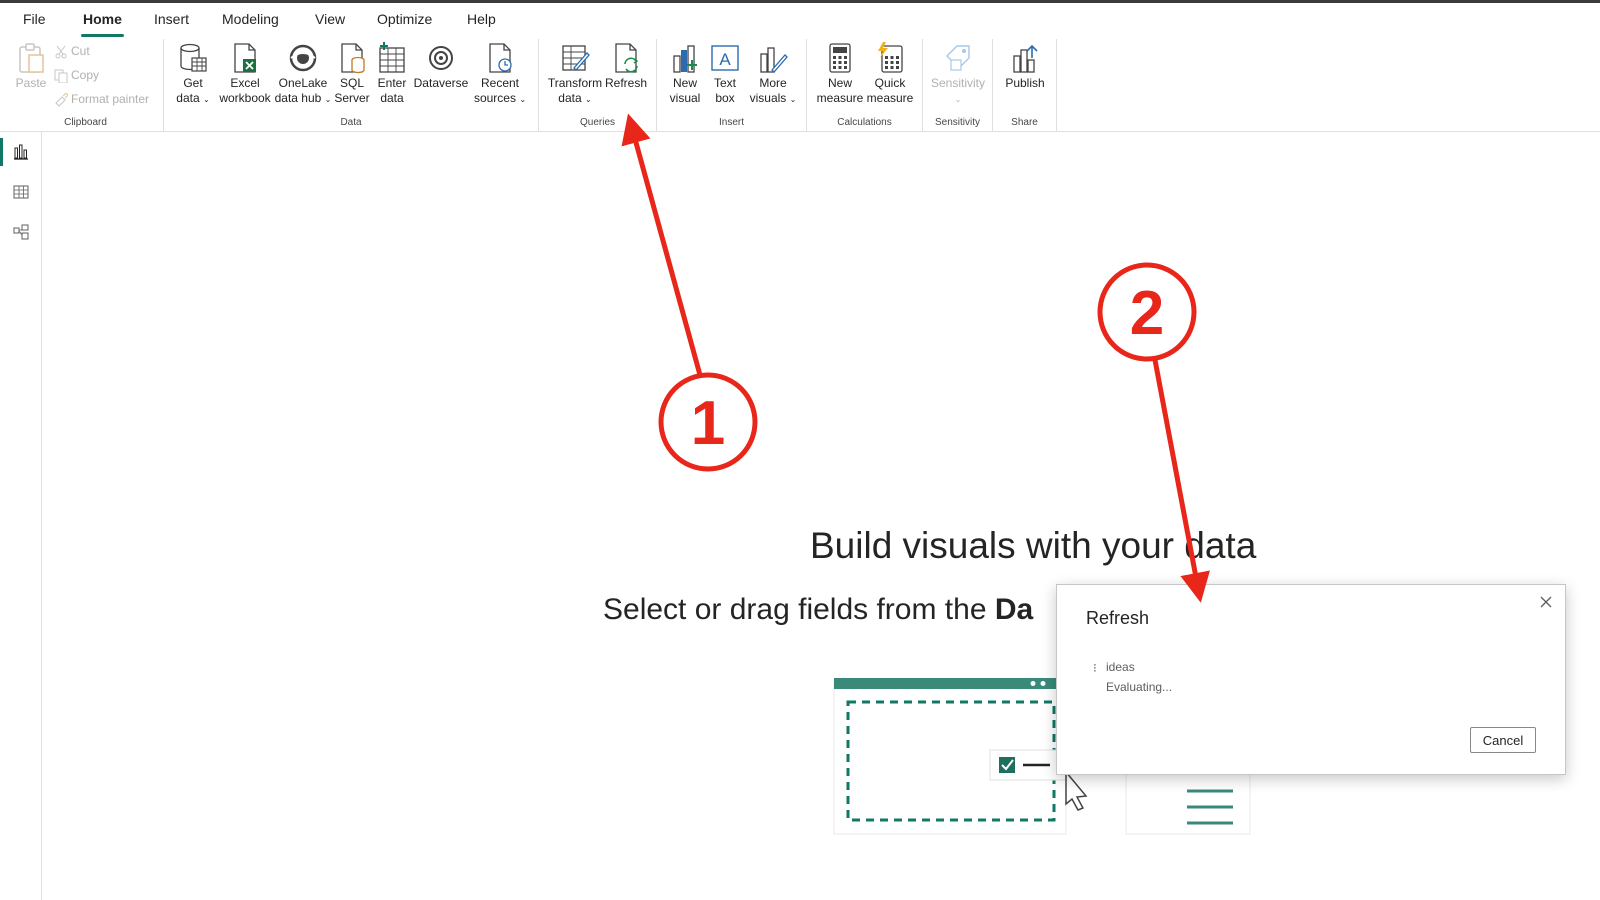 This screenshot has width=1600, height=900. What do you see at coordinates (441, 83) in the screenshot?
I see `dataverse-label: Dataverse` at bounding box center [441, 83].